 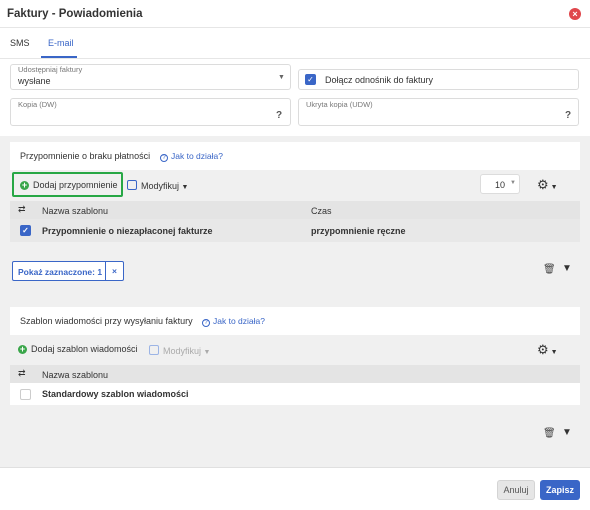 I want to click on dialog-title: Faktury - Powiadomienia, so click(x=75, y=14).